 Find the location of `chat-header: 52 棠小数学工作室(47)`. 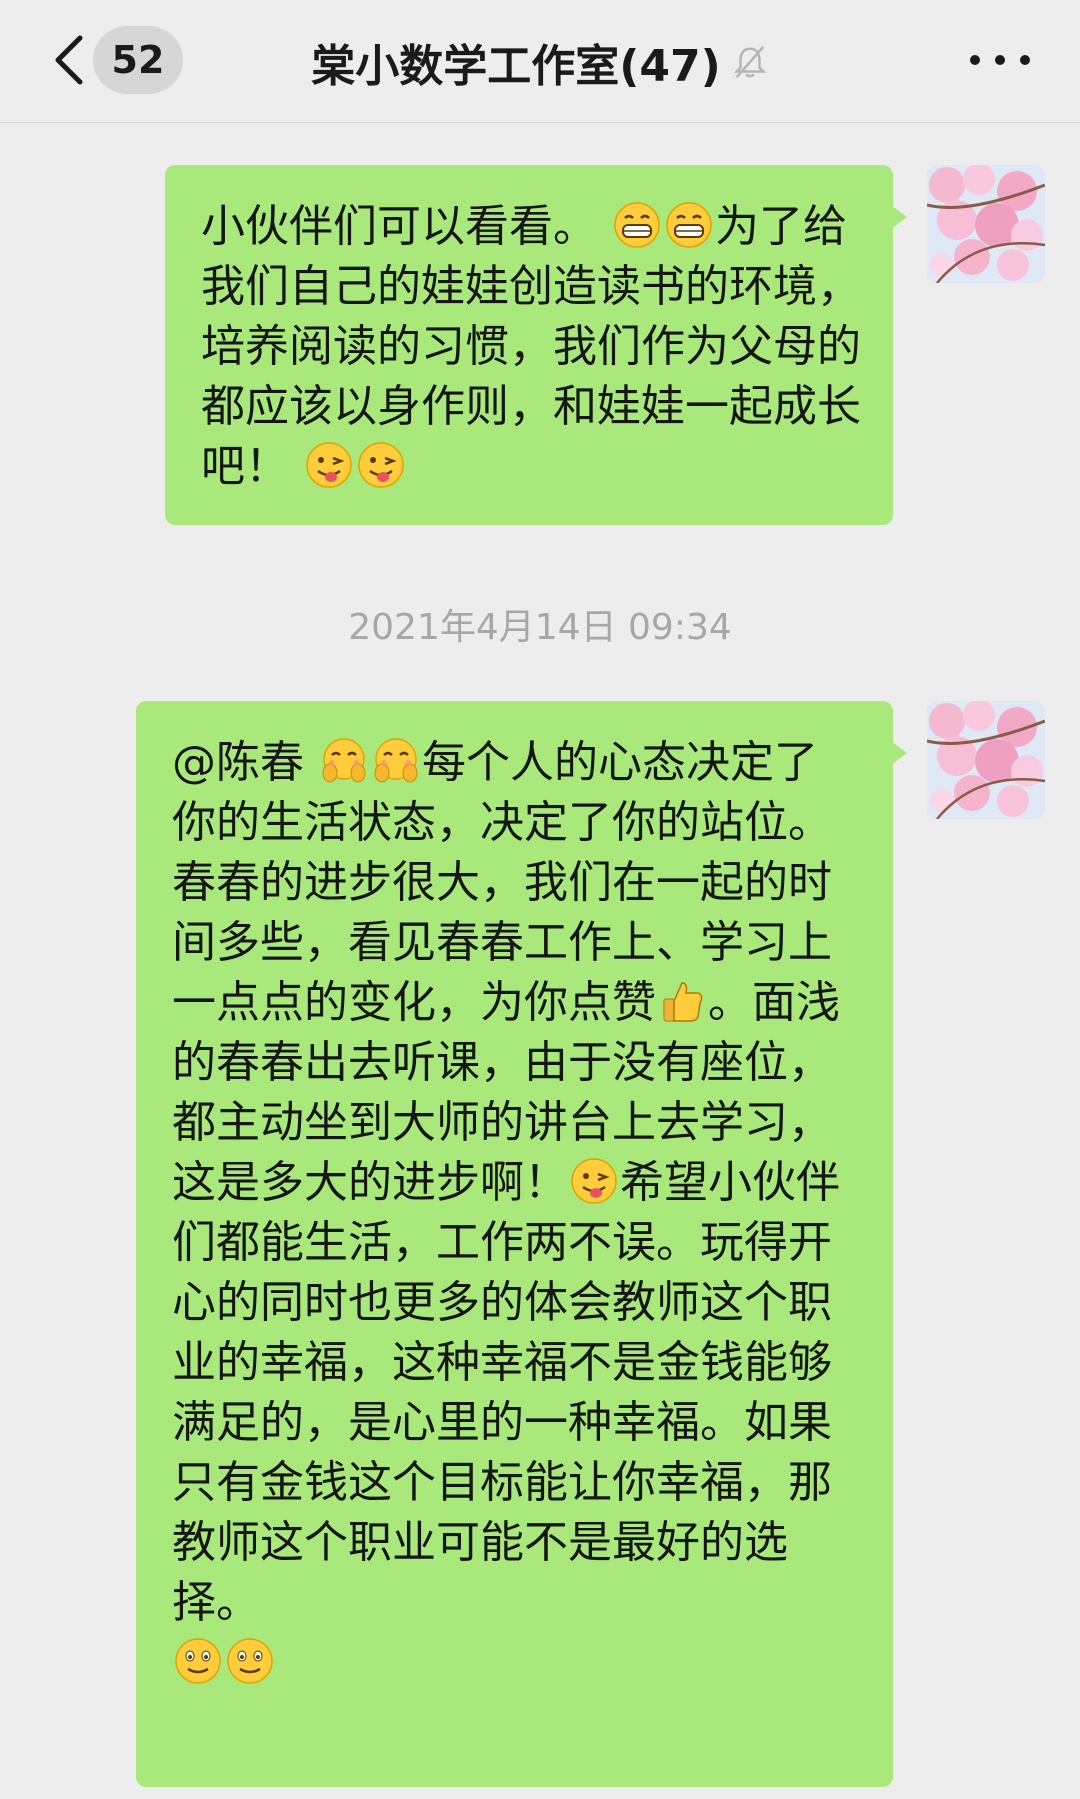

chat-header: 52 棠小数学工作室(47) is located at coordinates (540, 61).